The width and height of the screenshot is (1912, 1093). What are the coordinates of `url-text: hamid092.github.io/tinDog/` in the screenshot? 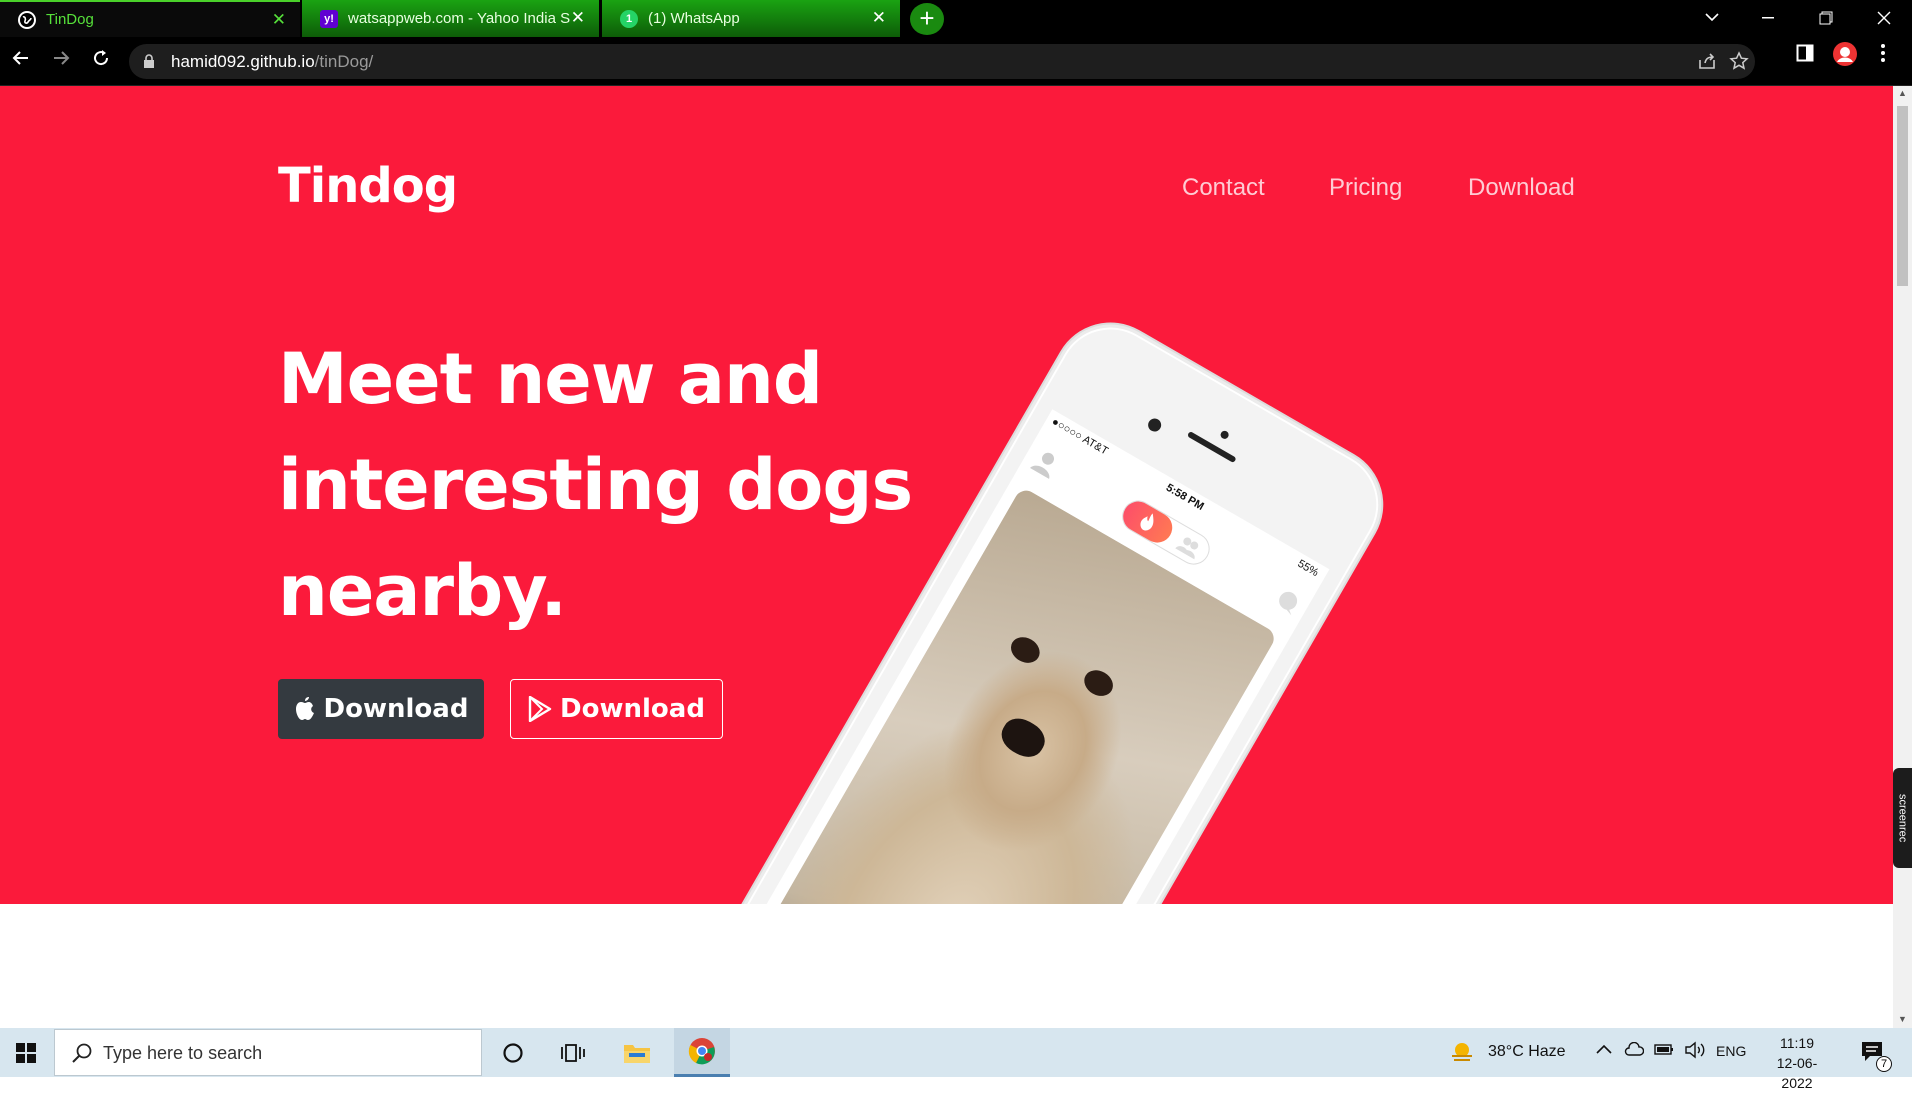 It's located at (272, 62).